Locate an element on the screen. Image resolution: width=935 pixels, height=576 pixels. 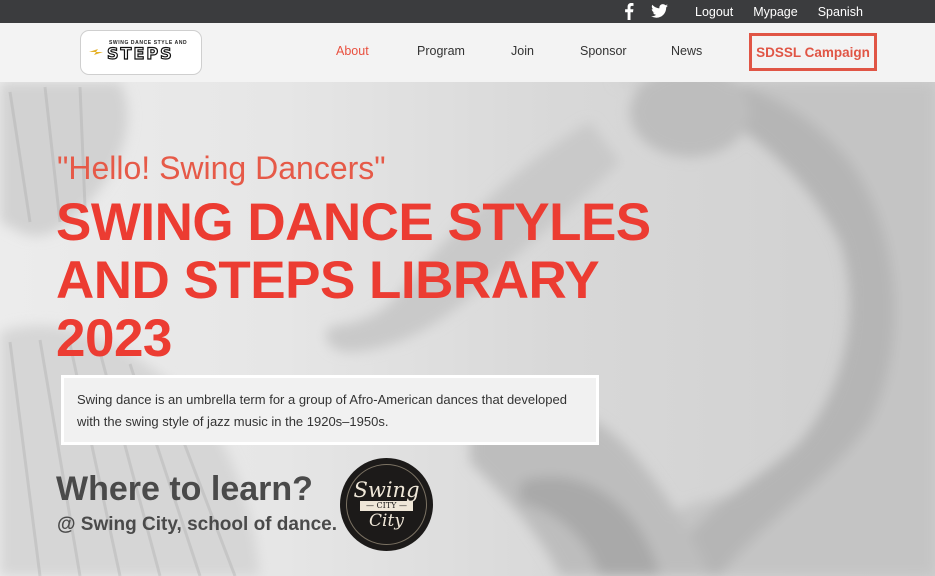
nav-about: About is located at coordinates (352, 51).